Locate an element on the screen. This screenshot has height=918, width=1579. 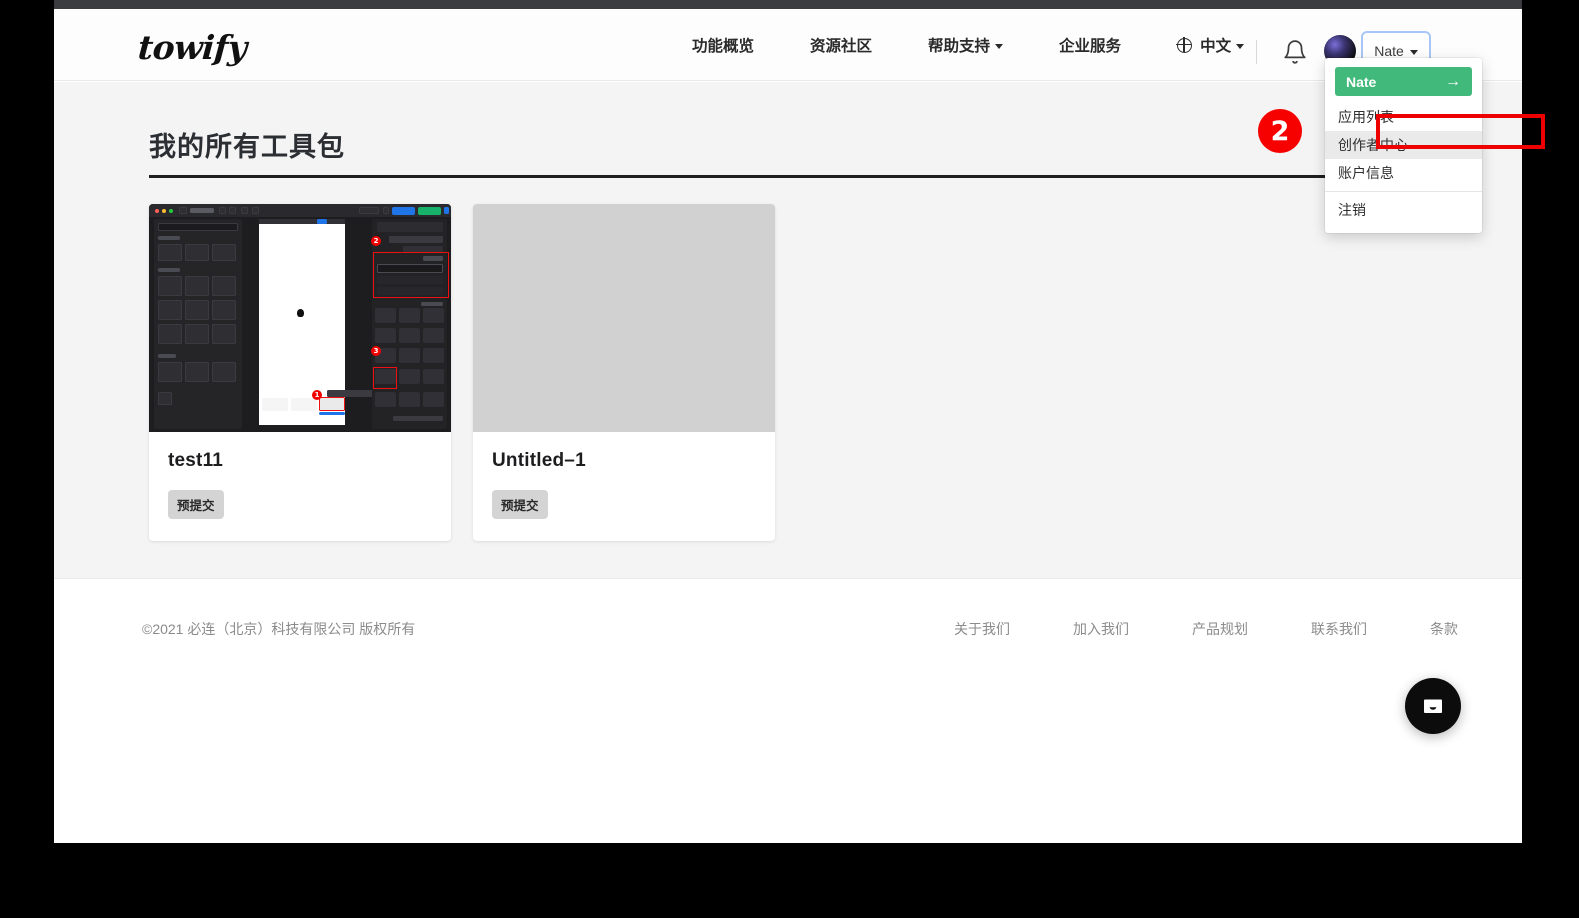
towify-logo: towify is located at coordinates (192, 47).